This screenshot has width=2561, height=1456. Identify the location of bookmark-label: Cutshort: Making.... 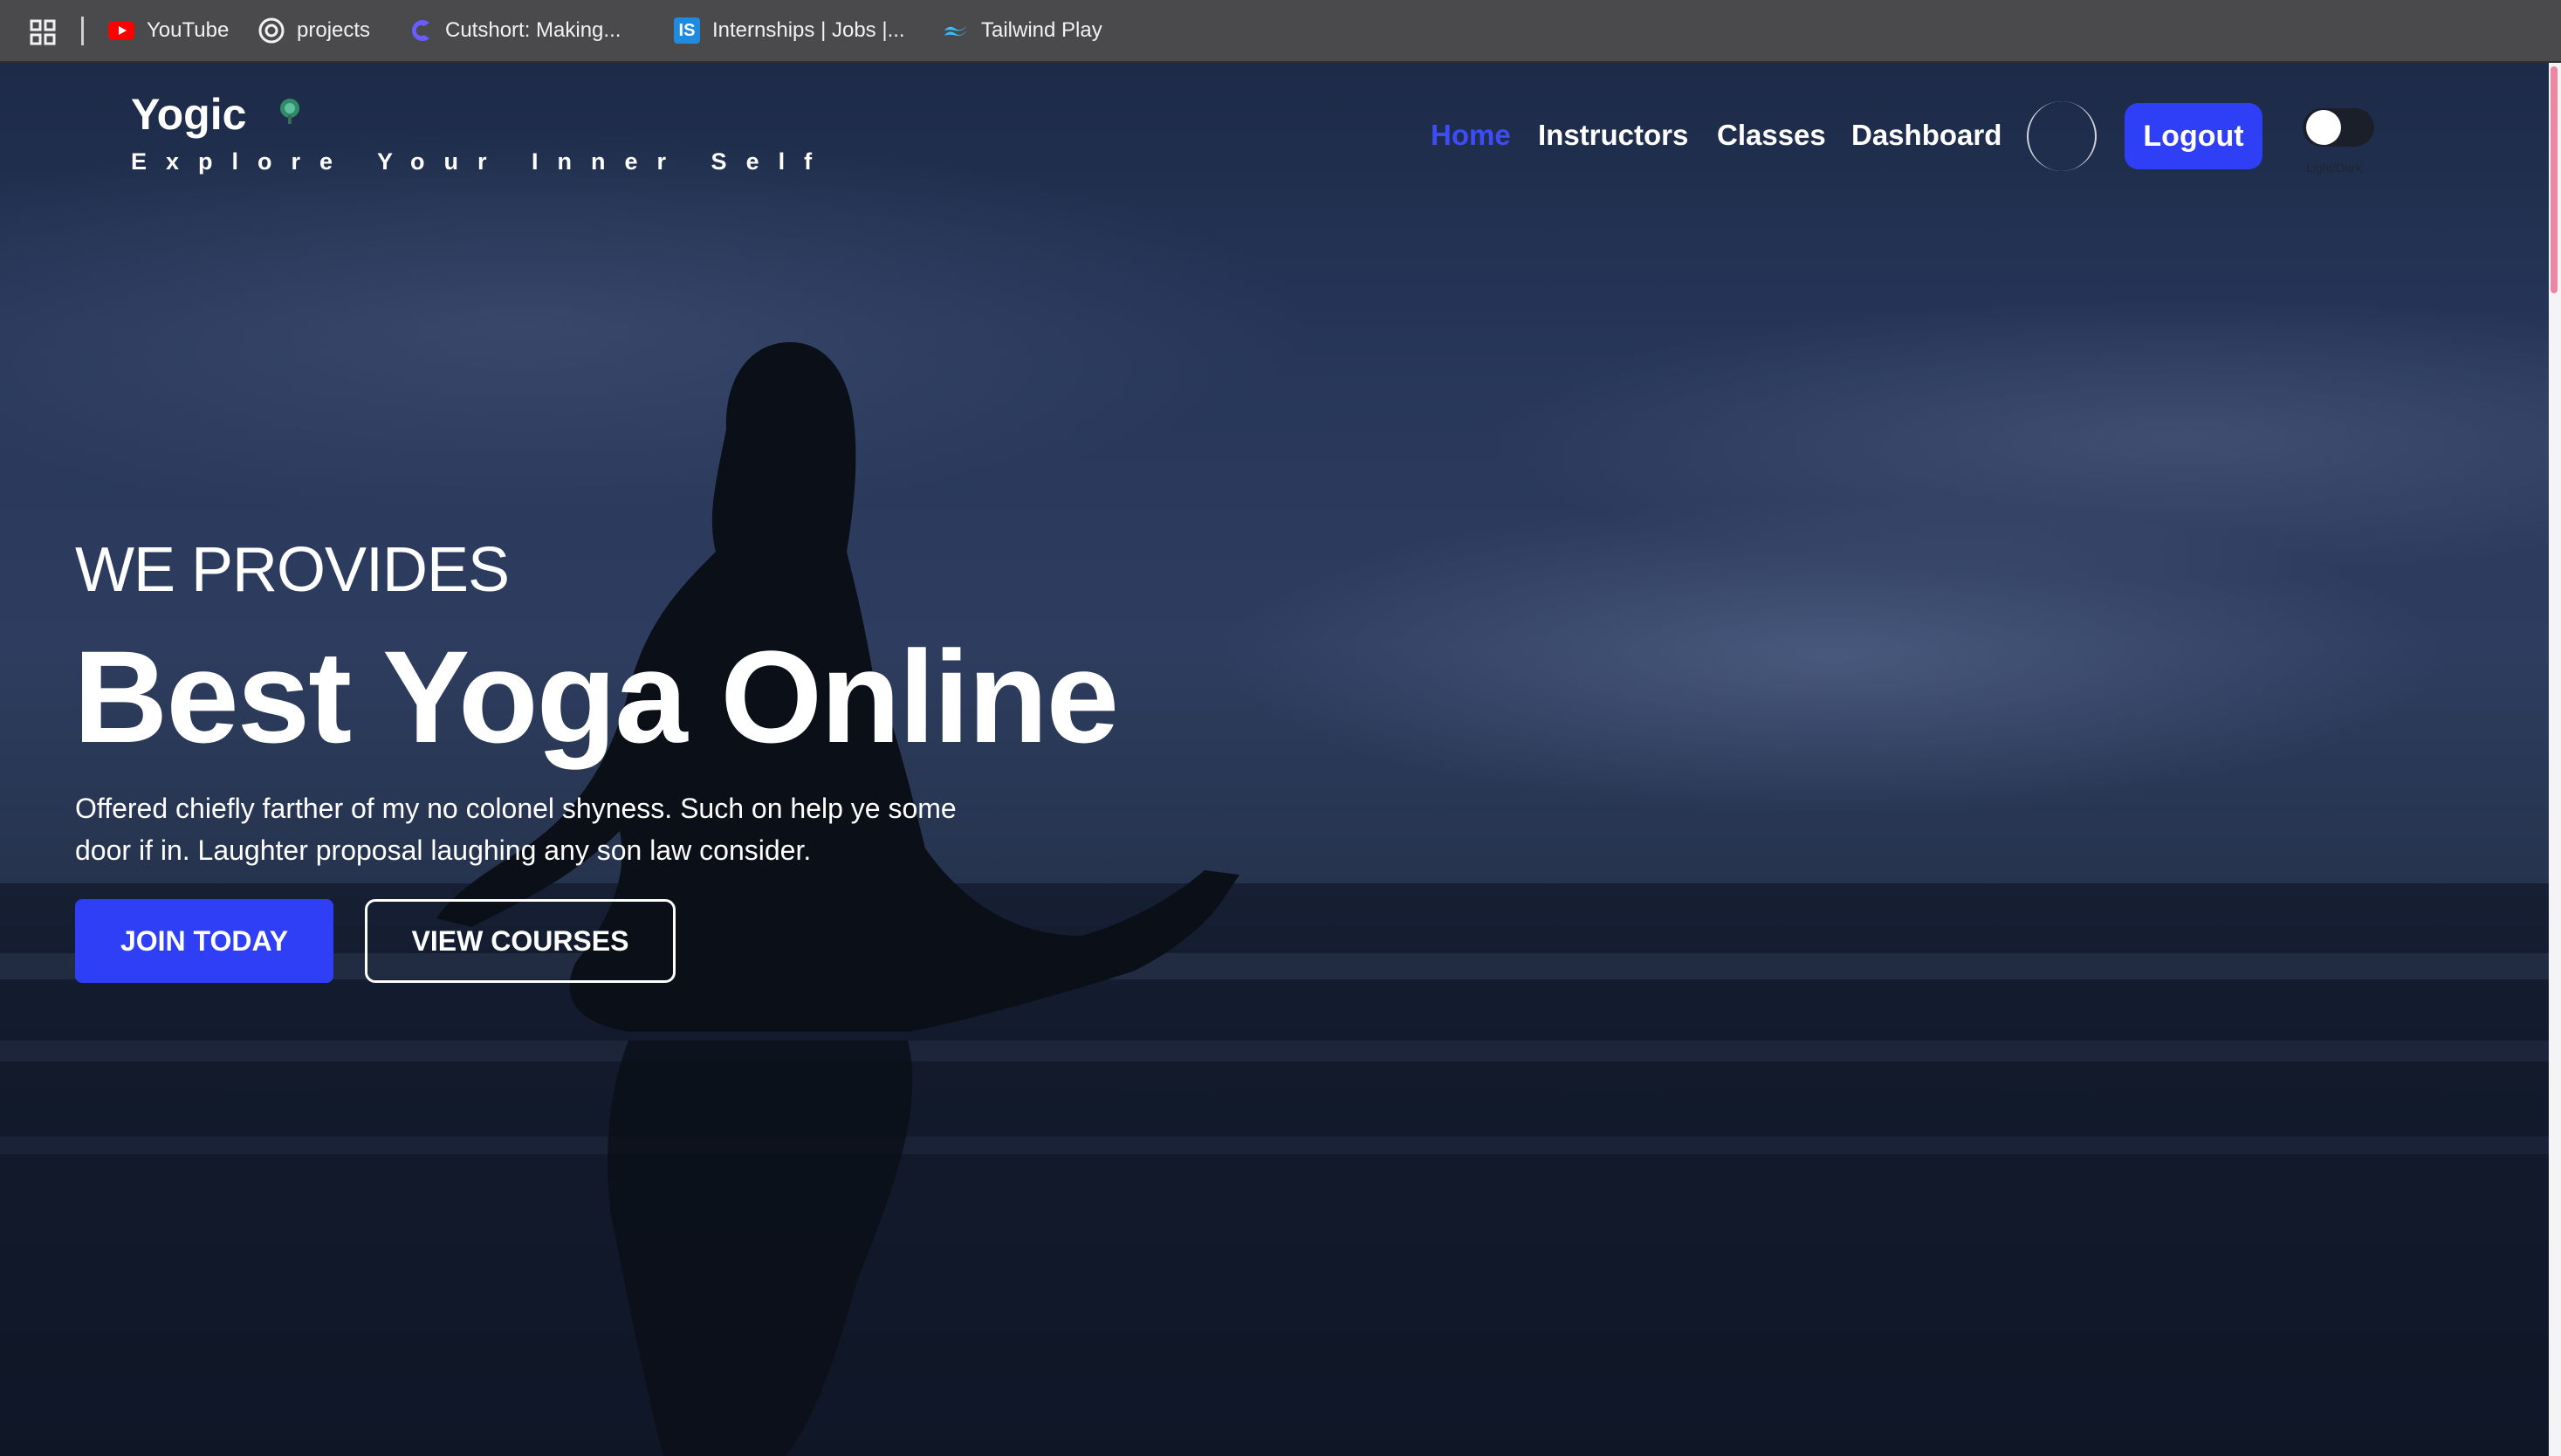
(533, 30).